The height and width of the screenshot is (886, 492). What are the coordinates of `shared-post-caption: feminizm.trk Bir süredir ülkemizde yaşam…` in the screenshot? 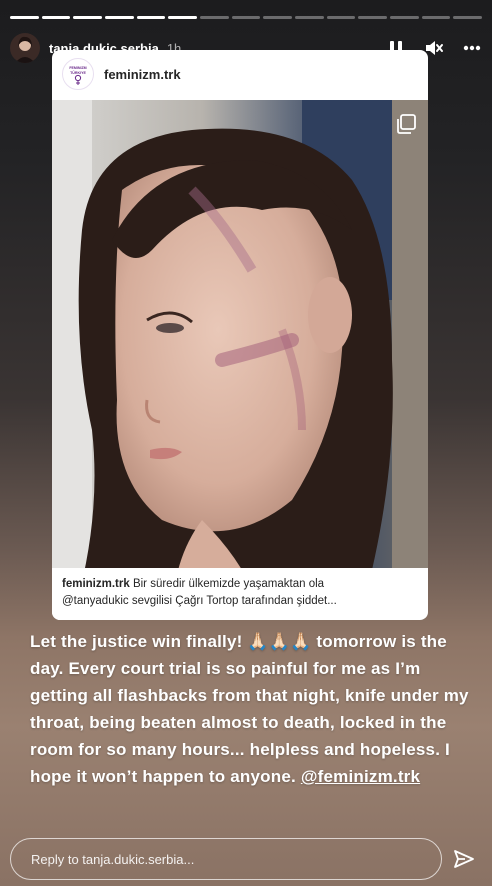 It's located at (240, 594).